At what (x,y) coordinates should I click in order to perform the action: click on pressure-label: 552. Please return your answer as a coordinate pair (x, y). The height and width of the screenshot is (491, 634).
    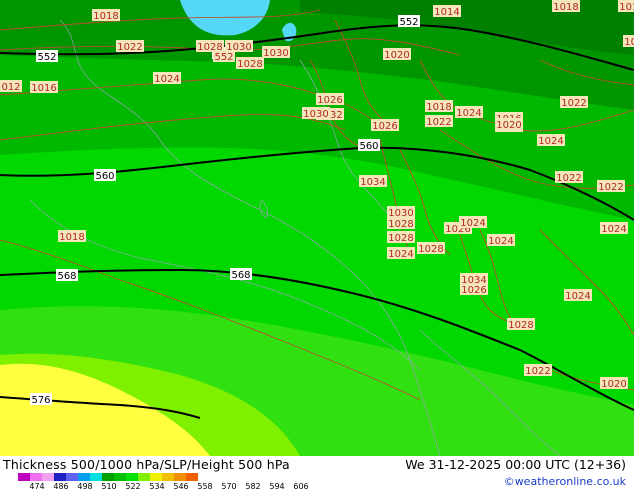
    Looking at the image, I should click on (224, 56).